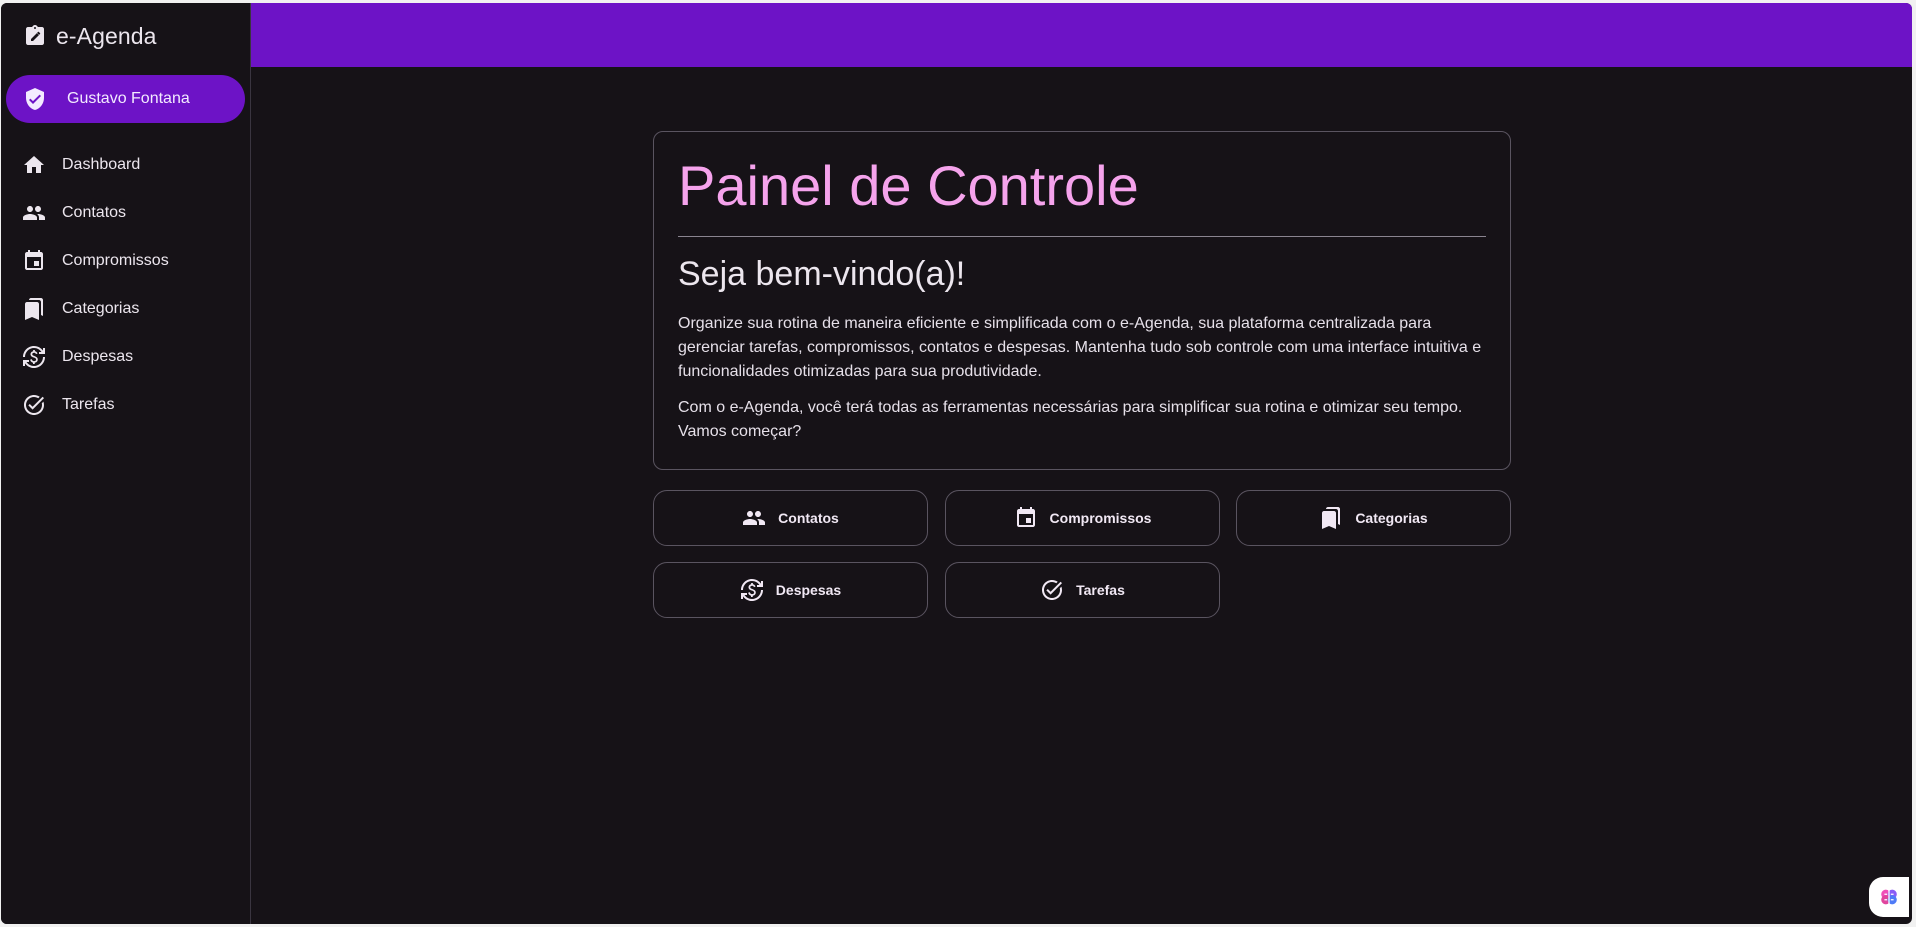 This screenshot has width=1916, height=927. Describe the element at coordinates (1082, 236) in the screenshot. I see `divider` at that location.